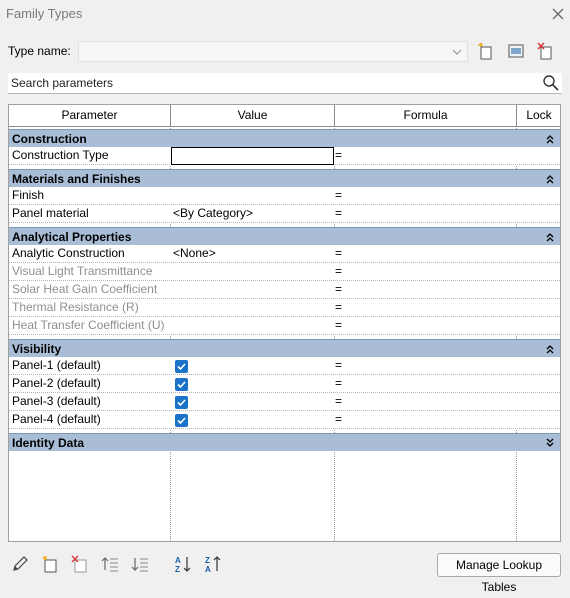 The width and height of the screenshot is (570, 598). What do you see at coordinates (62, 83) in the screenshot?
I see `search-placeholder: Search parameters` at bounding box center [62, 83].